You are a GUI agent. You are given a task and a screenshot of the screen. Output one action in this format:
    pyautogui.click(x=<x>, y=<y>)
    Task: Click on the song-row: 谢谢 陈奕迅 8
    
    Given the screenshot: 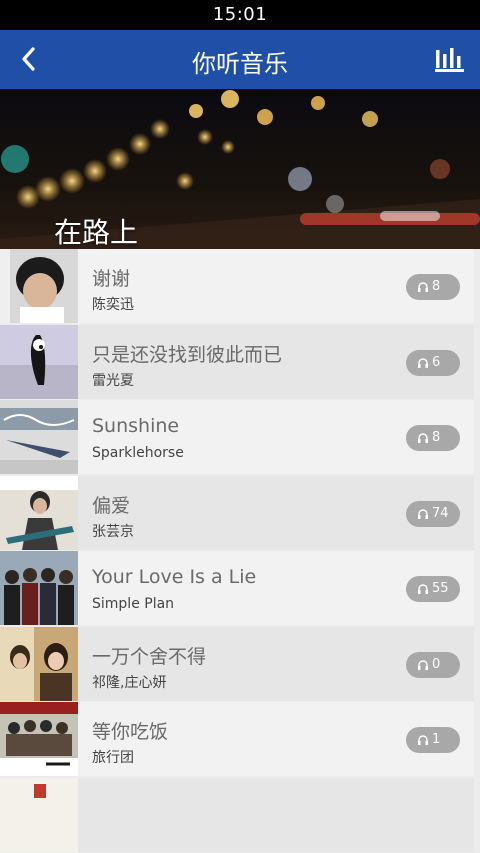 What is the action you would take?
    pyautogui.click(x=237, y=286)
    